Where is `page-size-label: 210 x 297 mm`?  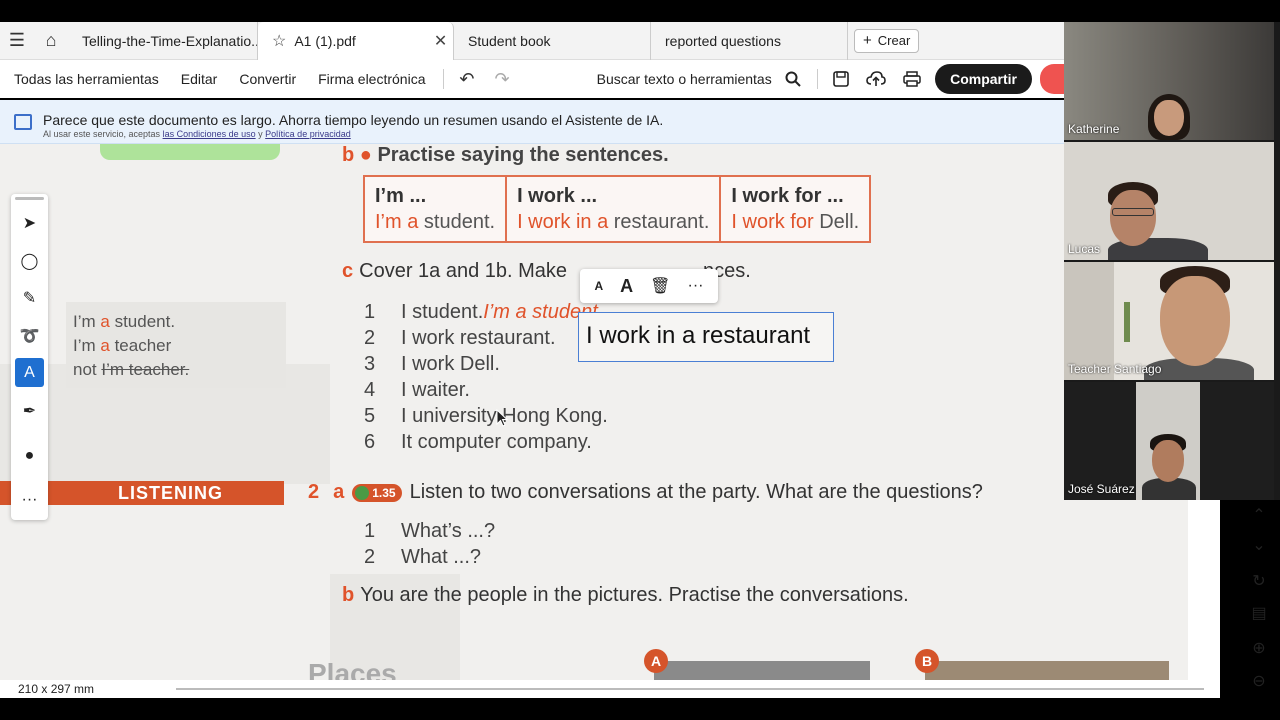
page-size-label: 210 x 297 mm is located at coordinates (56, 689).